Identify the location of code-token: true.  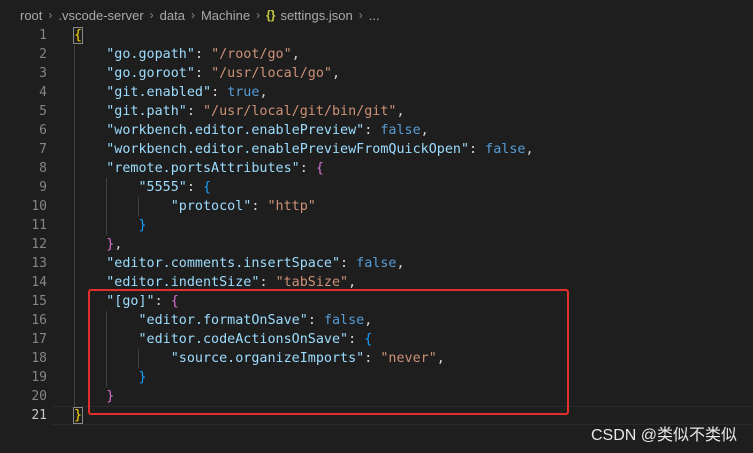
(243, 92).